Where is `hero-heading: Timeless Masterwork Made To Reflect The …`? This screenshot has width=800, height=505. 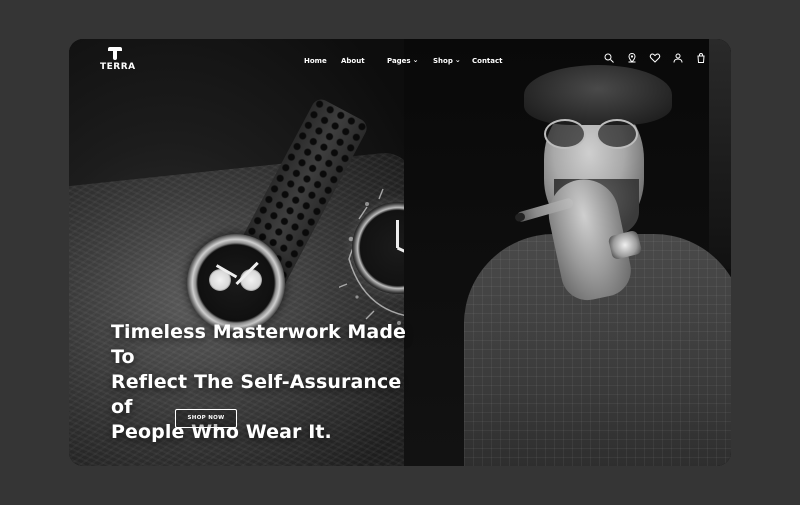 hero-heading: Timeless Masterwork Made To Reflect The … is located at coordinates (261, 382).